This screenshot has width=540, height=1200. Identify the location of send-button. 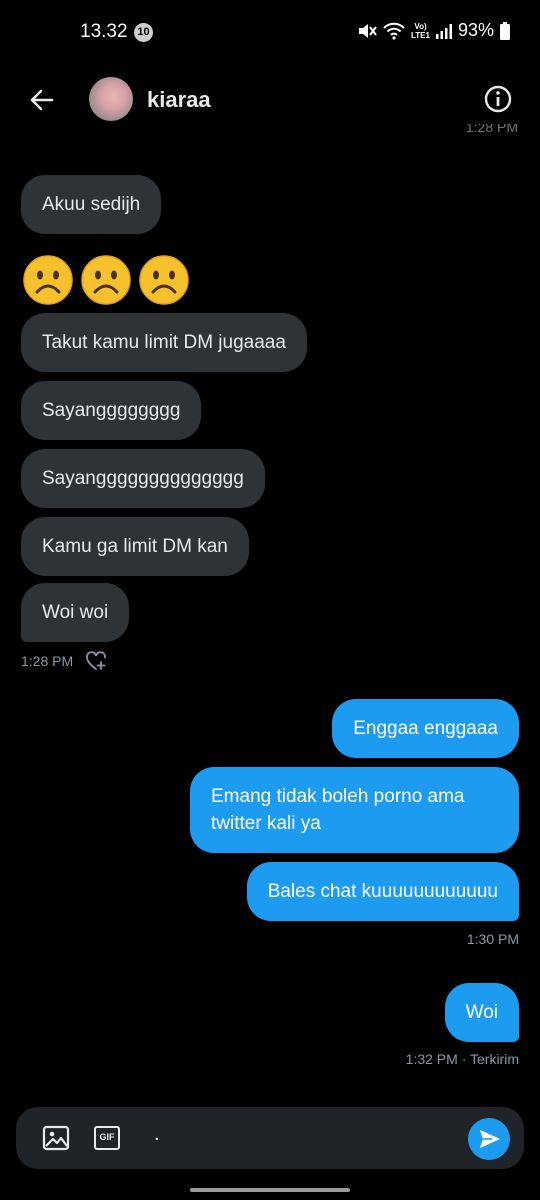
(489, 1139).